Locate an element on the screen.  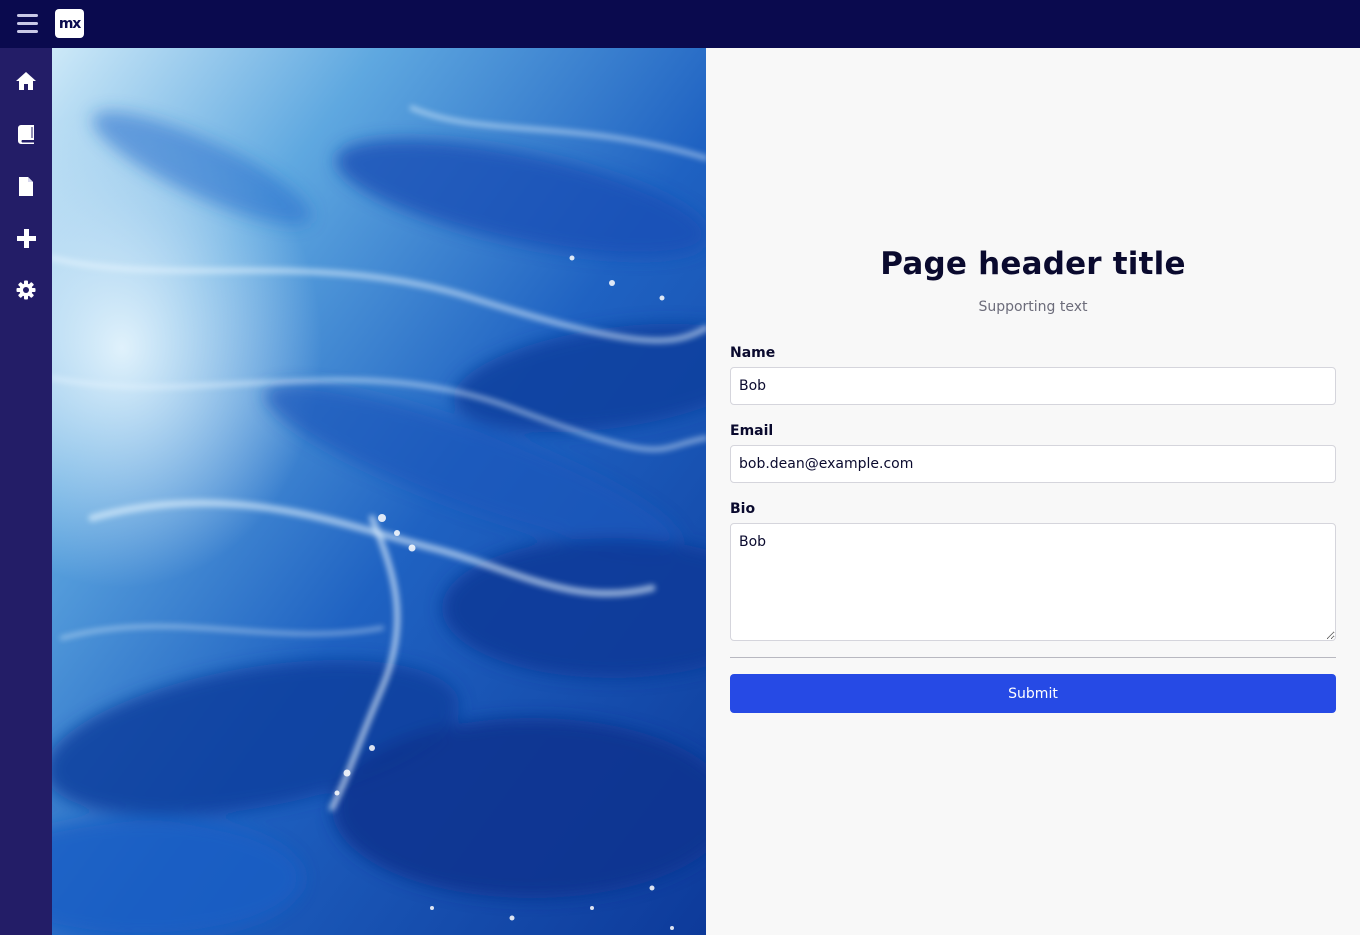
email-label: Email is located at coordinates (752, 431).